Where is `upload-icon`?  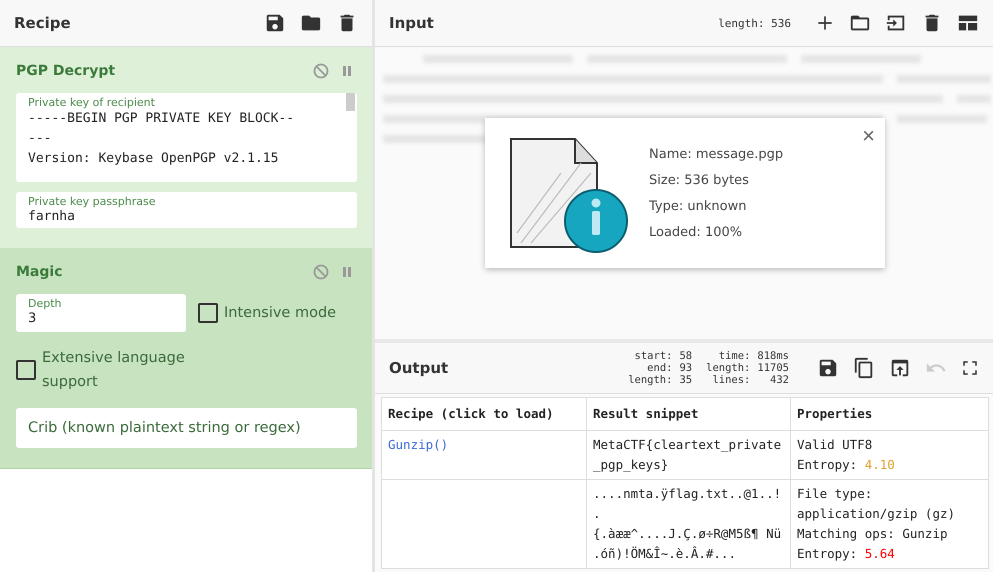
upload-icon is located at coordinates (900, 368).